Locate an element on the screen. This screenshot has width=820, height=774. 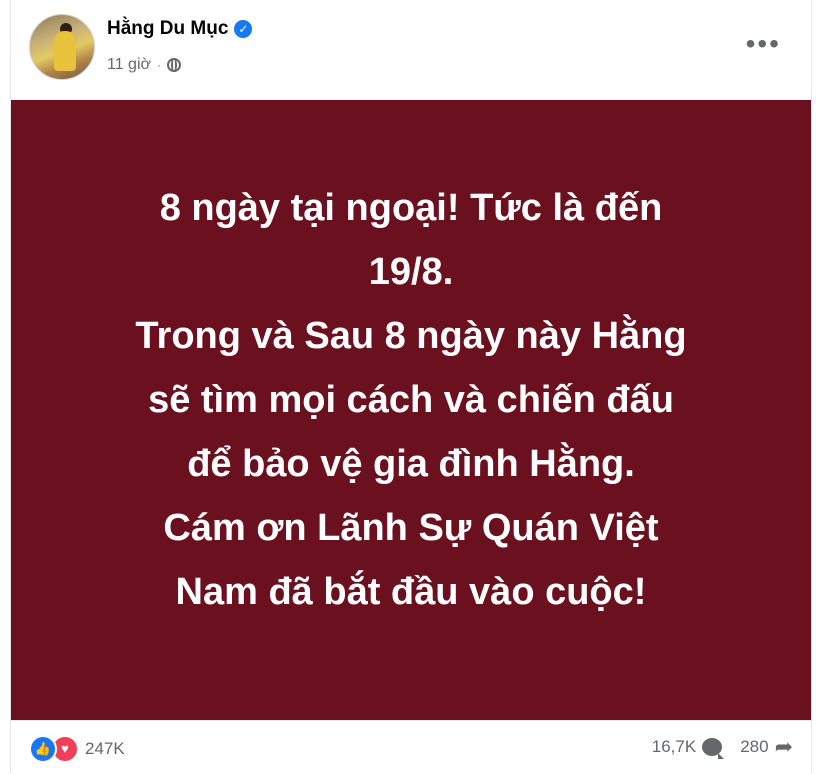
author-avatar is located at coordinates (62, 47).